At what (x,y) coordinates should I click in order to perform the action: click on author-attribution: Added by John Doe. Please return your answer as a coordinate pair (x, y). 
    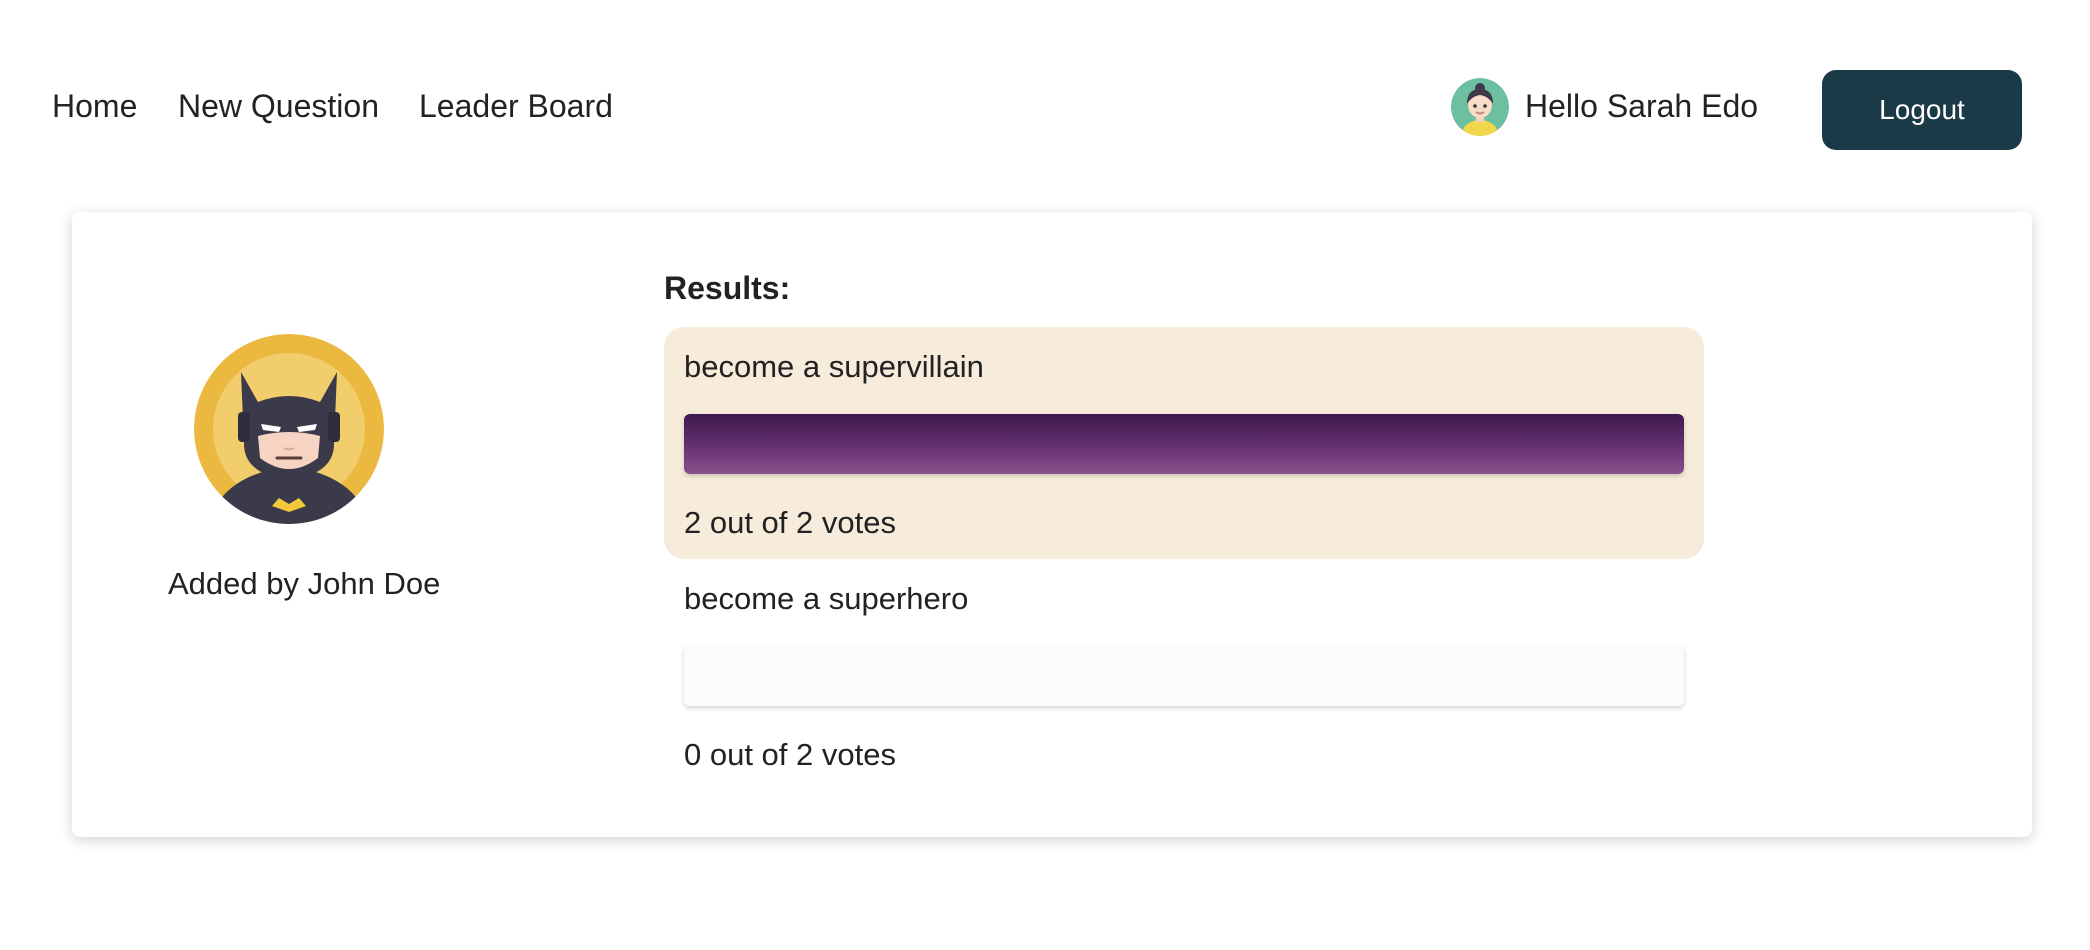
    Looking at the image, I should click on (304, 583).